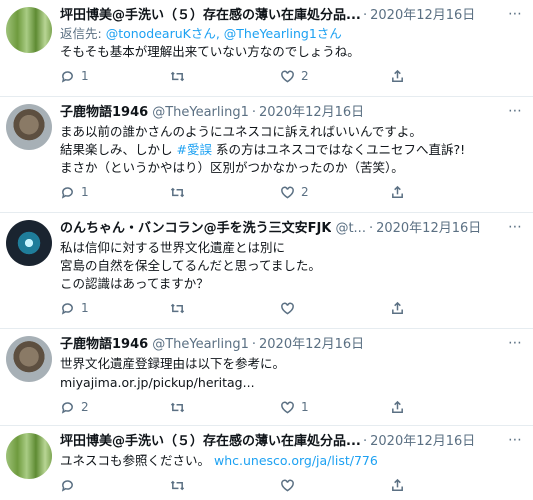 The image size is (533, 500). What do you see at coordinates (193, 149) in the screenshot?
I see `hashtag-link: #愛誤` at bounding box center [193, 149].